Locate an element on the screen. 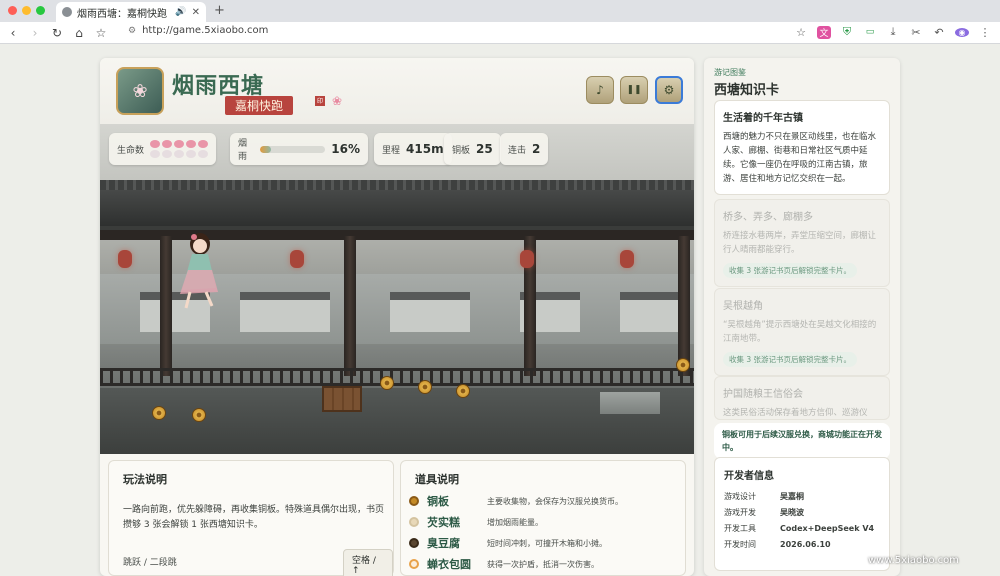 The width and height of the screenshot is (1000, 576). forward-icon: › is located at coordinates (35, 33).